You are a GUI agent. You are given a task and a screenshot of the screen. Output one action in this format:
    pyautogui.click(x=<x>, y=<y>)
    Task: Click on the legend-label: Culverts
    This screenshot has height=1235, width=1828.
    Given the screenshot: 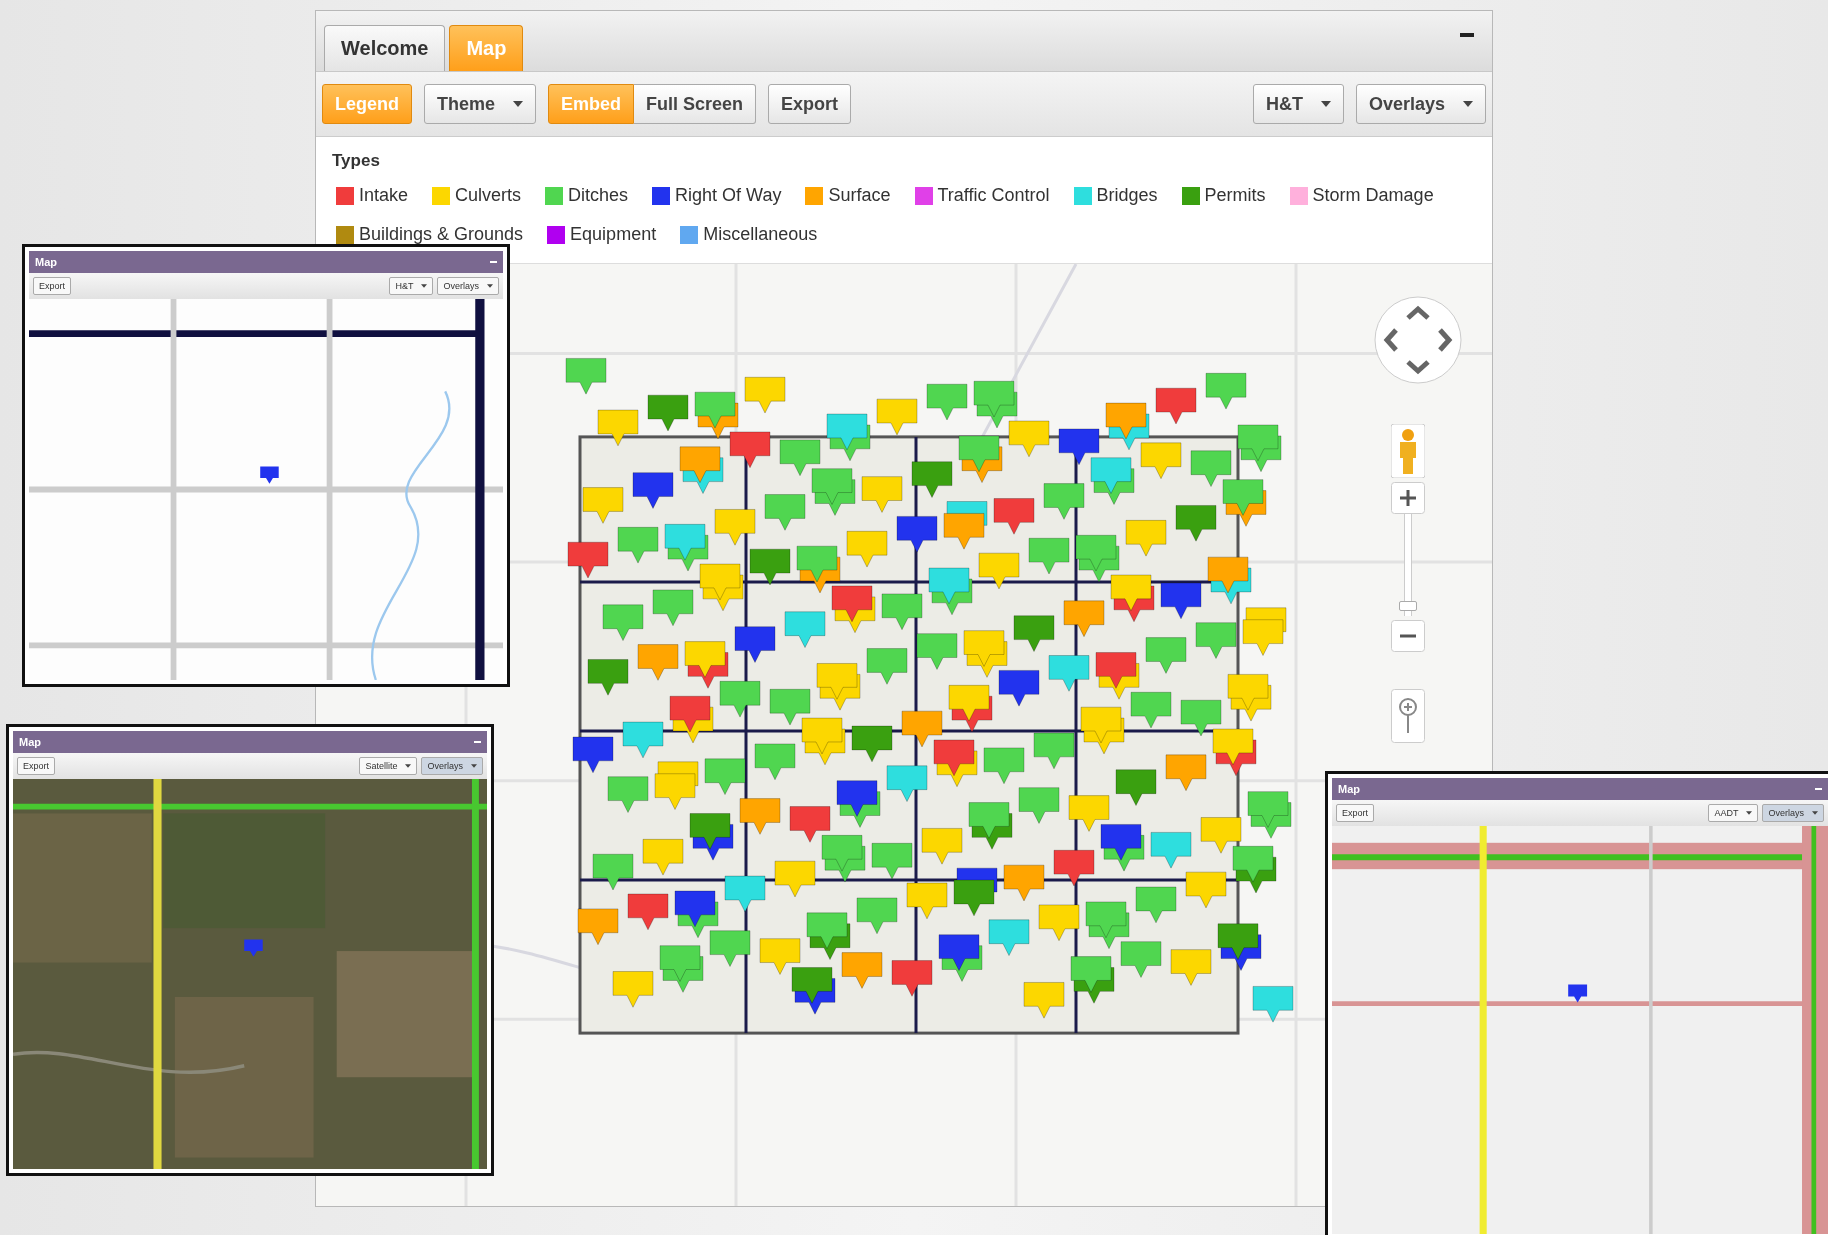 What is the action you would take?
    pyautogui.click(x=488, y=195)
    